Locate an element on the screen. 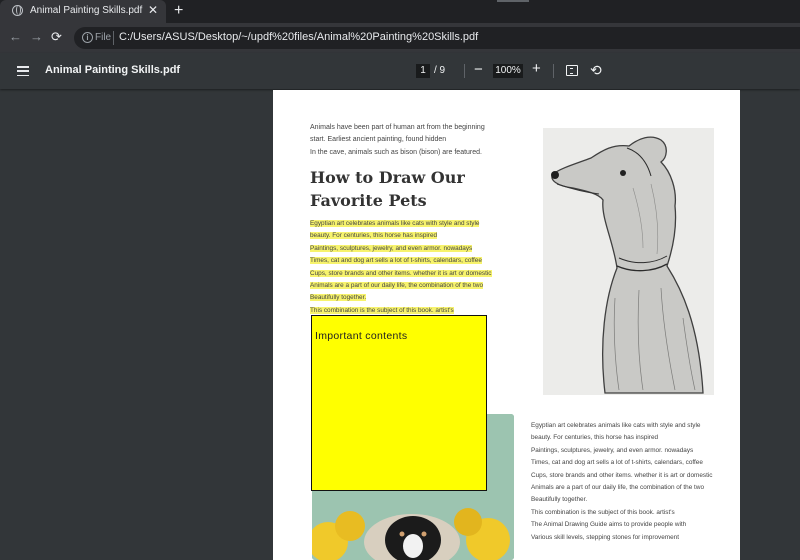 The image size is (800, 560). back-arrow-icon: ← is located at coordinates (15, 37).